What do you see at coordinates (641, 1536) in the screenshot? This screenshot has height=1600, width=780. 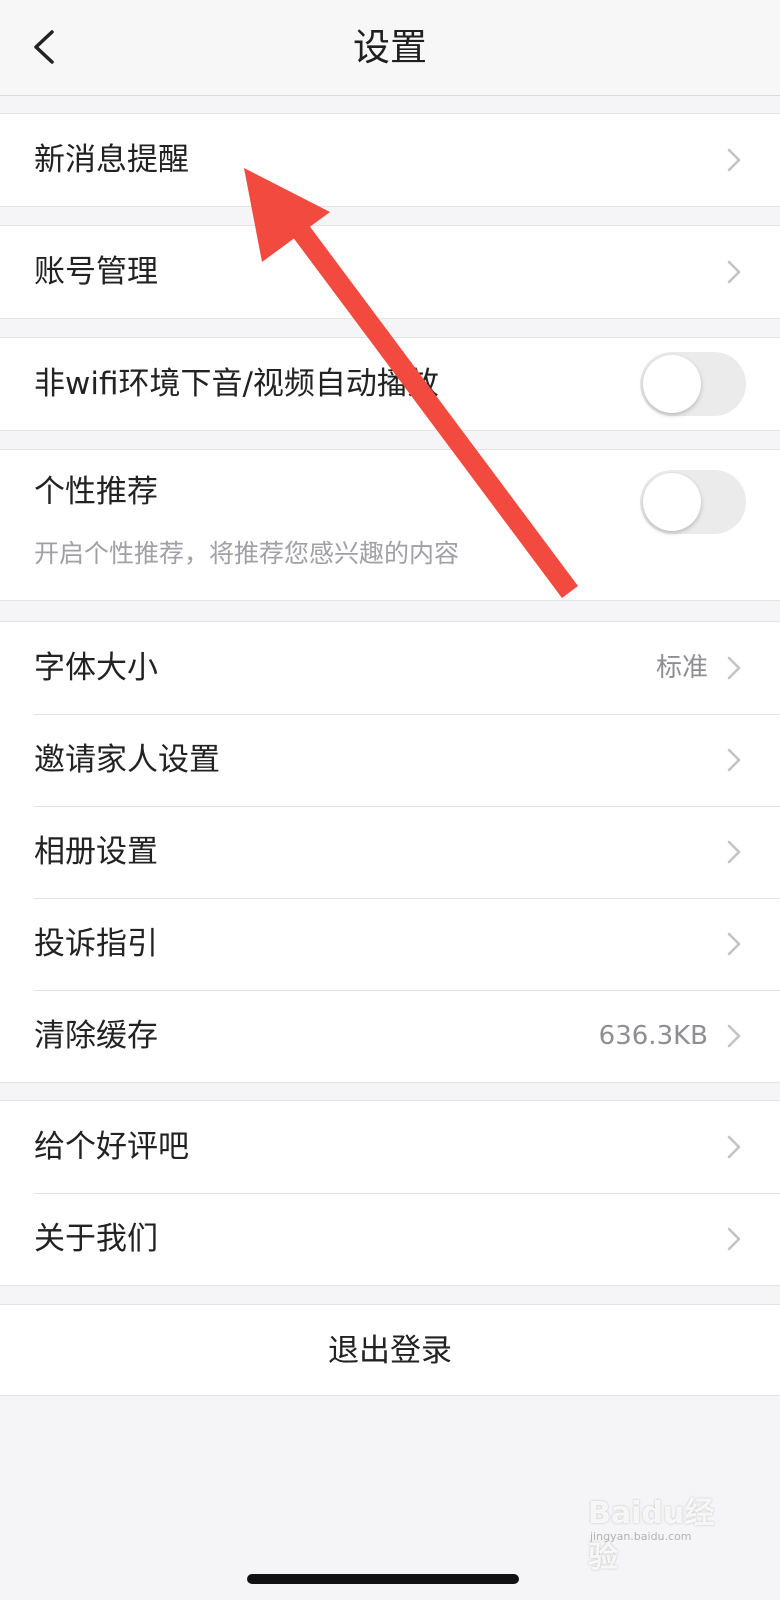 I see `watermark-sub: jingyan.baidu.com` at bounding box center [641, 1536].